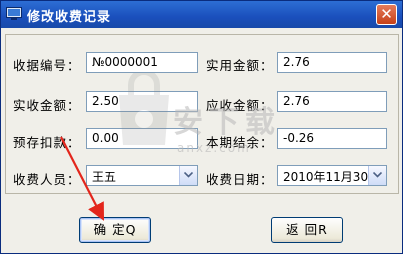  I want to click on collector-value: 王五, so click(104, 177).